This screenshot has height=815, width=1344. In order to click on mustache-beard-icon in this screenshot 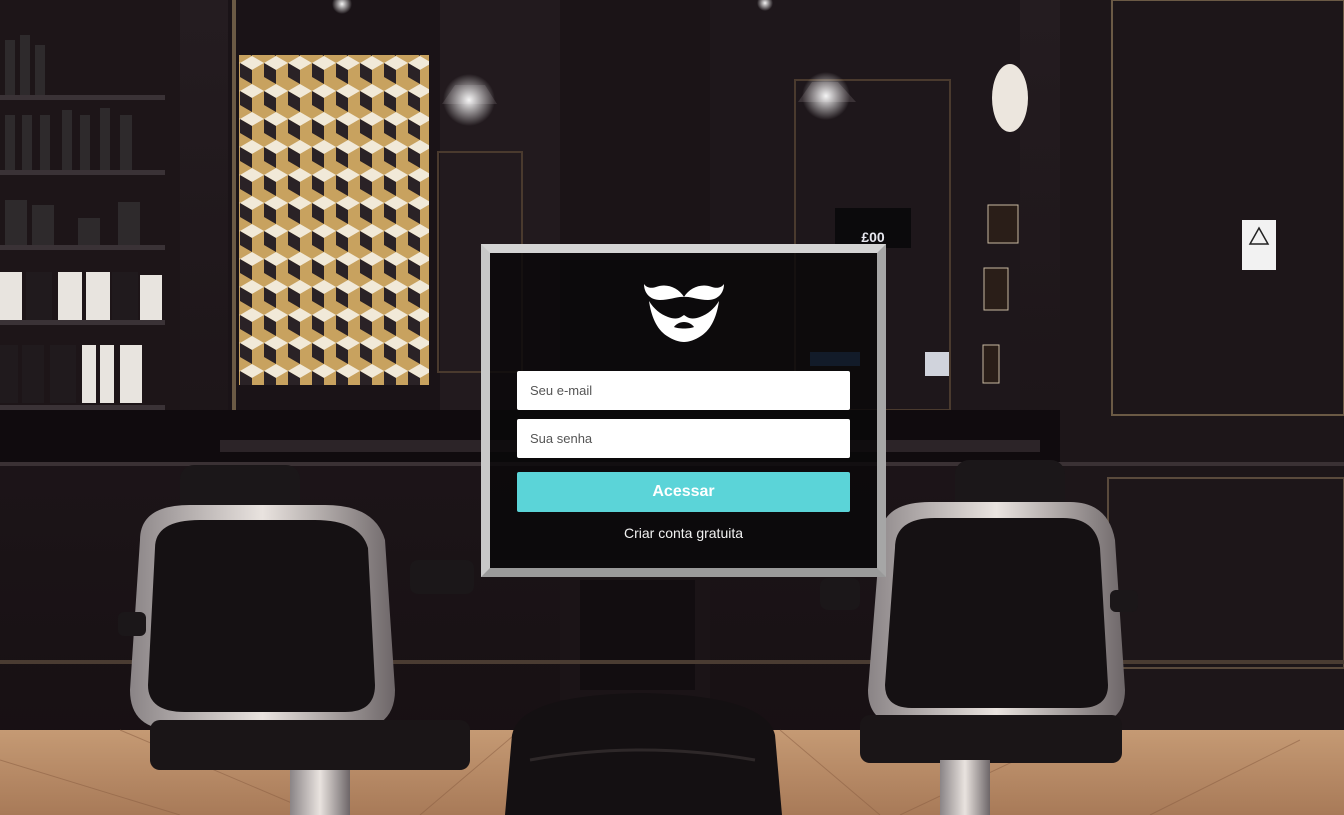, I will do `click(684, 313)`.